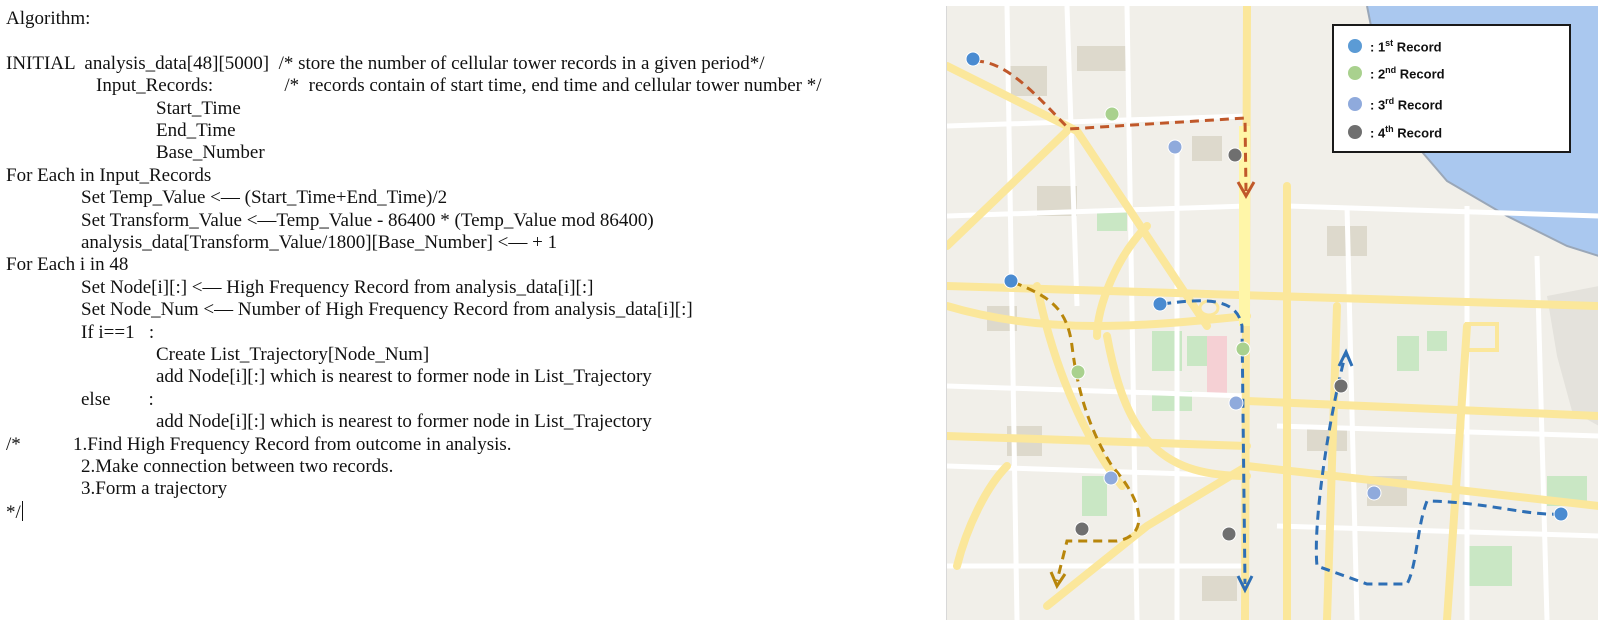 The image size is (1598, 626). What do you see at coordinates (293, 354) in the screenshot?
I see `algorithm-line: Create List_Trajectory[Node_Num]` at bounding box center [293, 354].